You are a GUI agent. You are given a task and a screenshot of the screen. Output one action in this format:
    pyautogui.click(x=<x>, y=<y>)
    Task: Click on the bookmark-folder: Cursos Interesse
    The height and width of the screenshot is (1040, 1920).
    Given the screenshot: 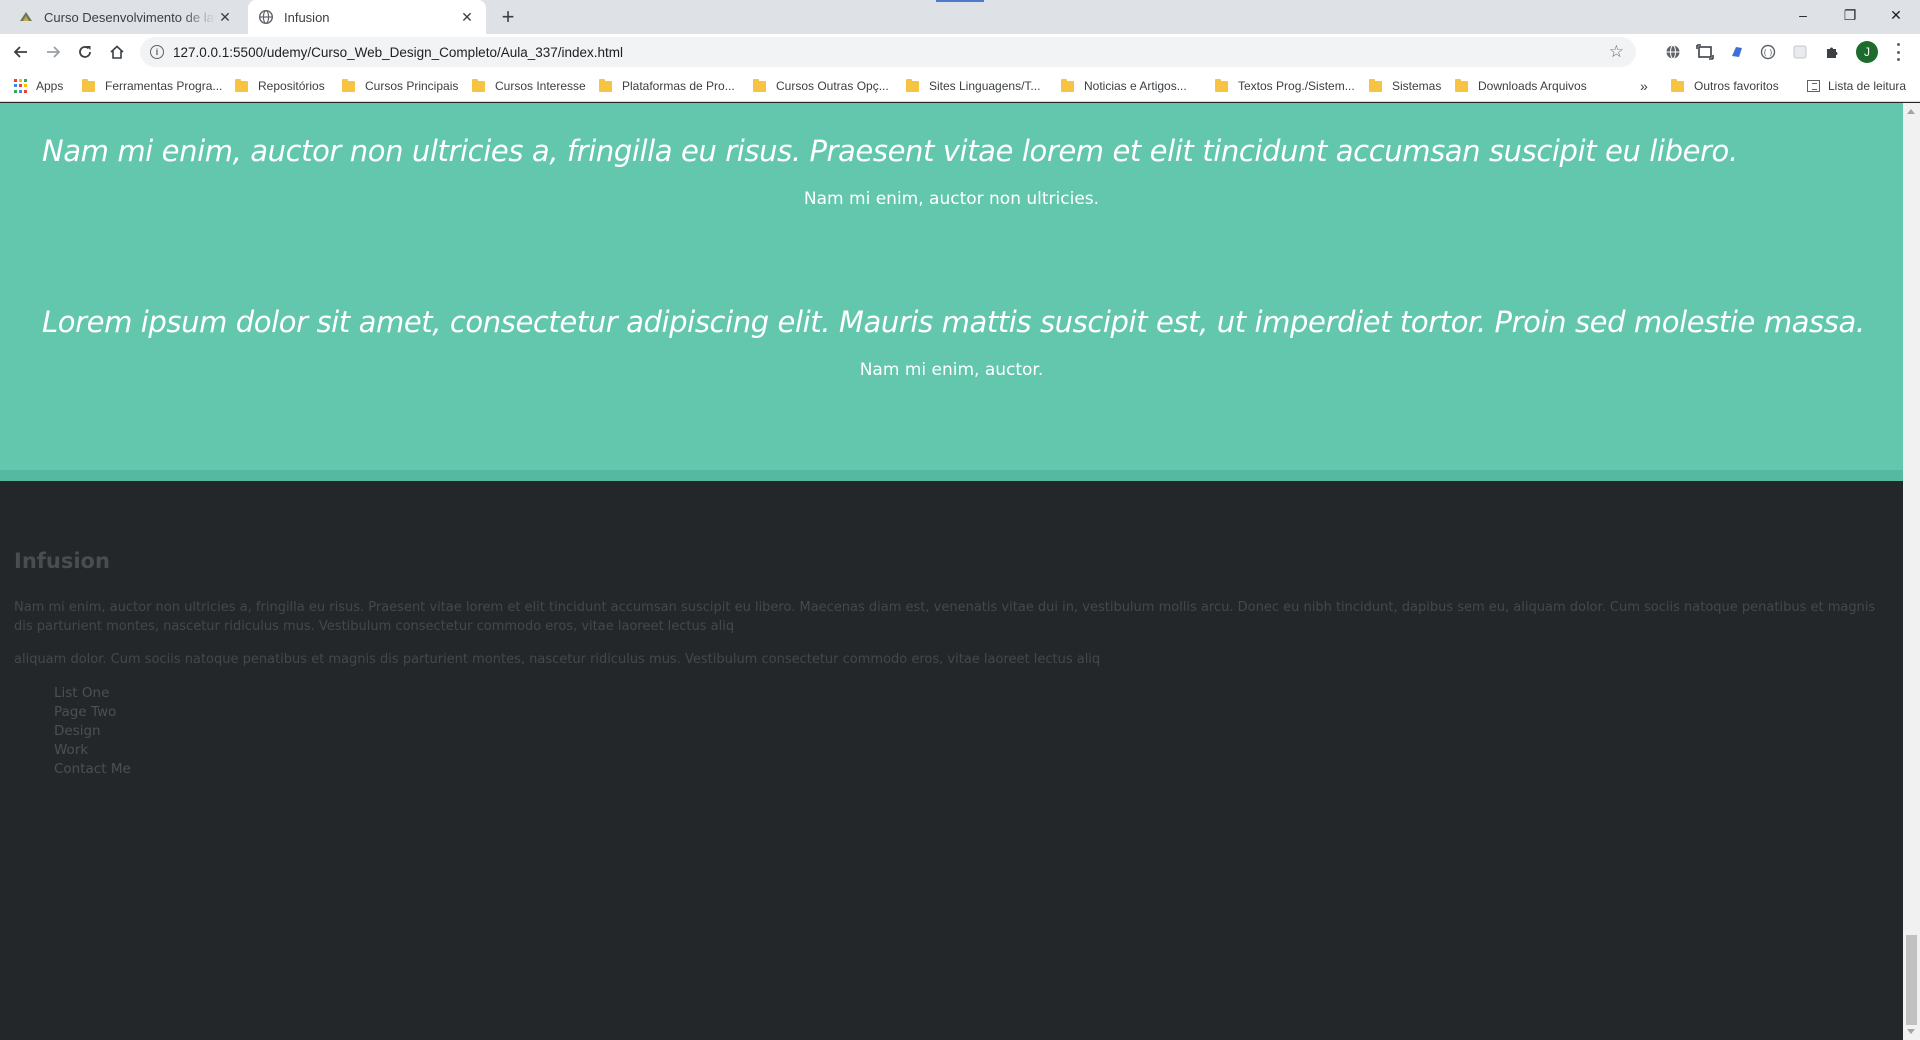 What is the action you would take?
    pyautogui.click(x=529, y=86)
    